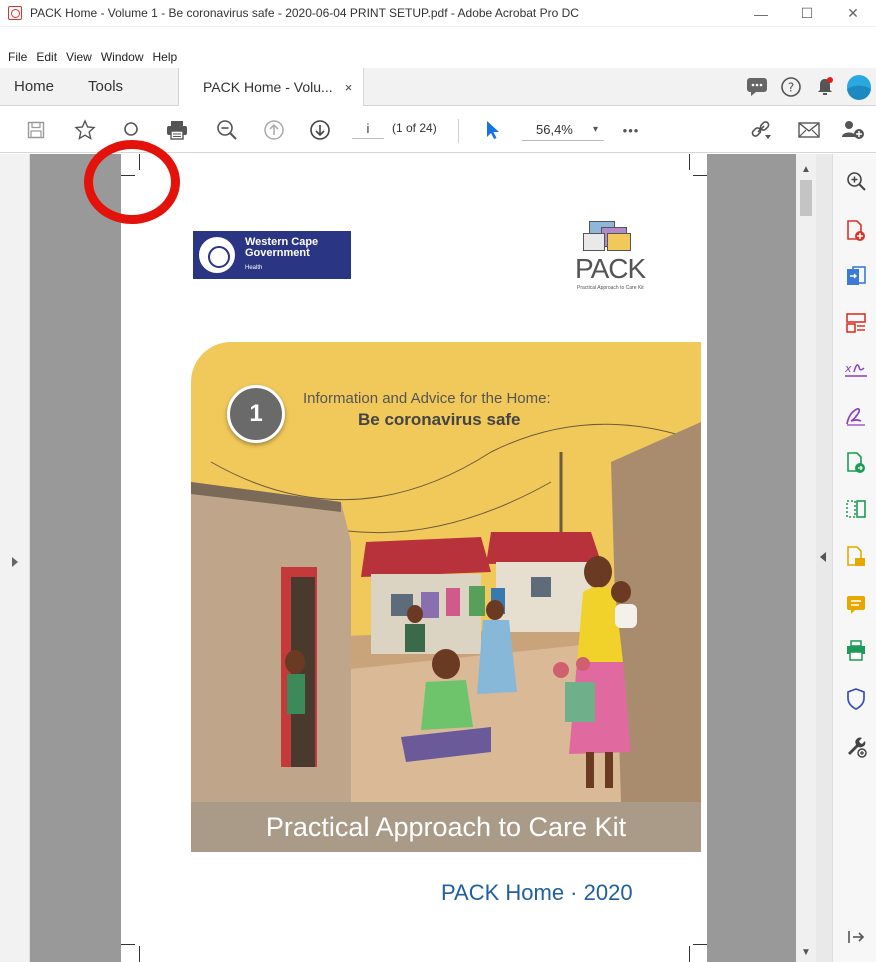 This screenshot has height=962, width=876. What do you see at coordinates (856, 231) in the screenshot?
I see `create-pdf-icon` at bounding box center [856, 231].